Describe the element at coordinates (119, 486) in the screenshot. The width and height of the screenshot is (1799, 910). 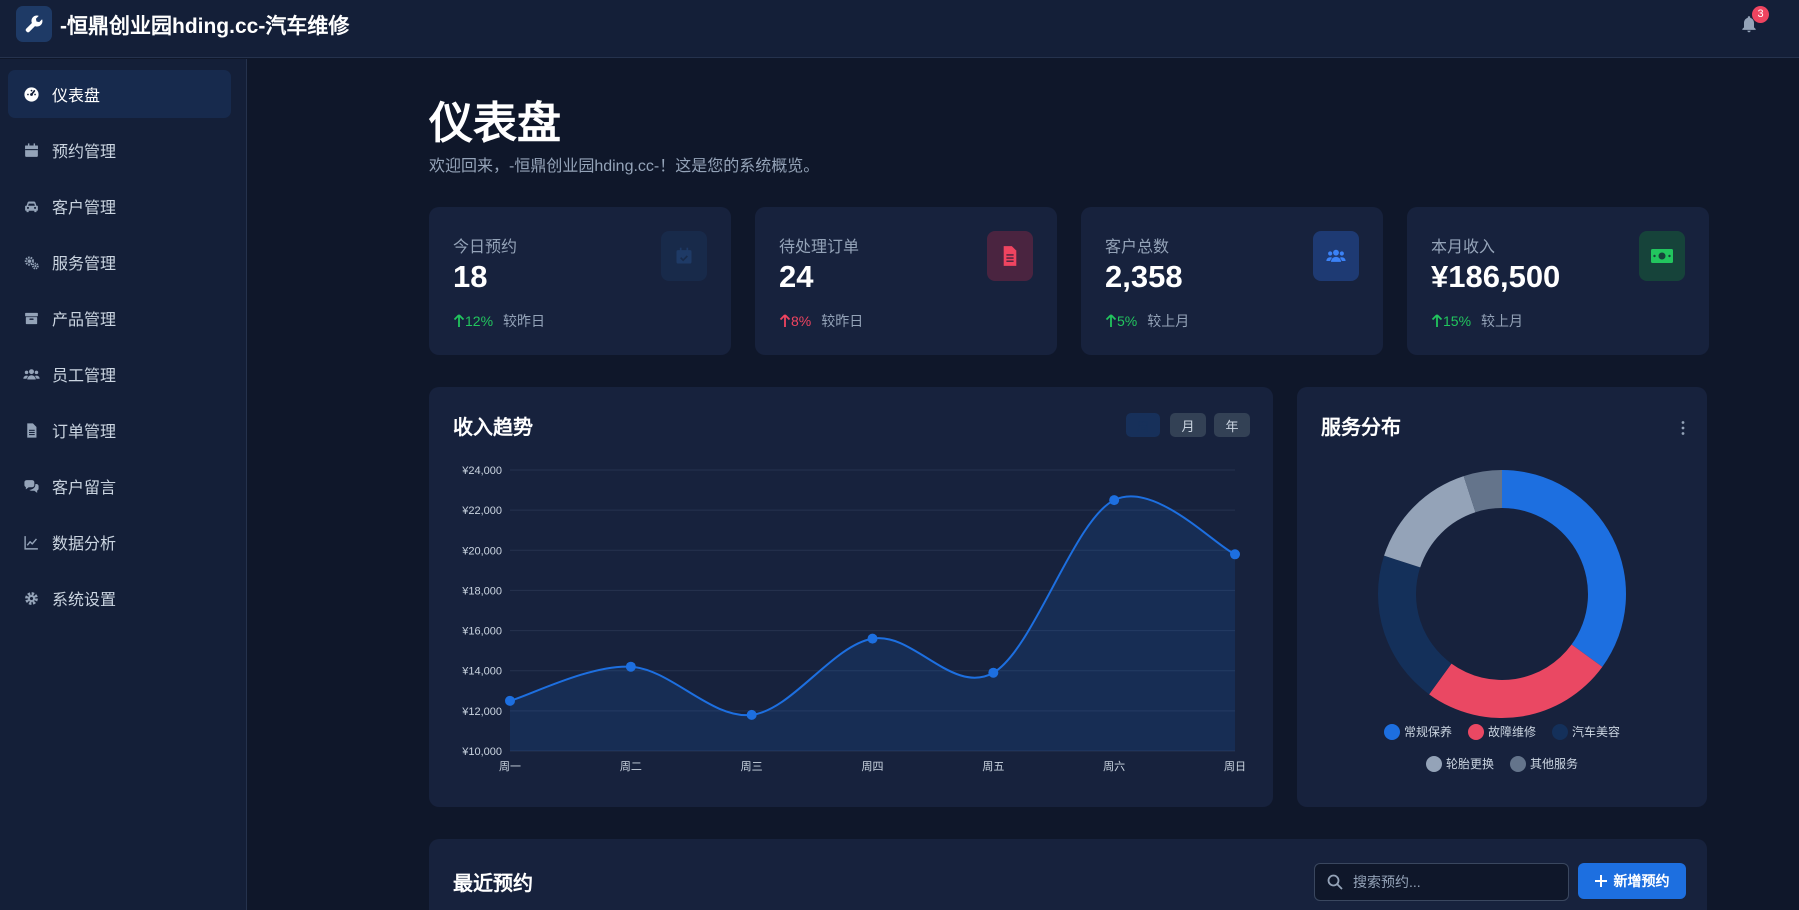
I see `sidebar-item-messages: 客户留言` at that location.